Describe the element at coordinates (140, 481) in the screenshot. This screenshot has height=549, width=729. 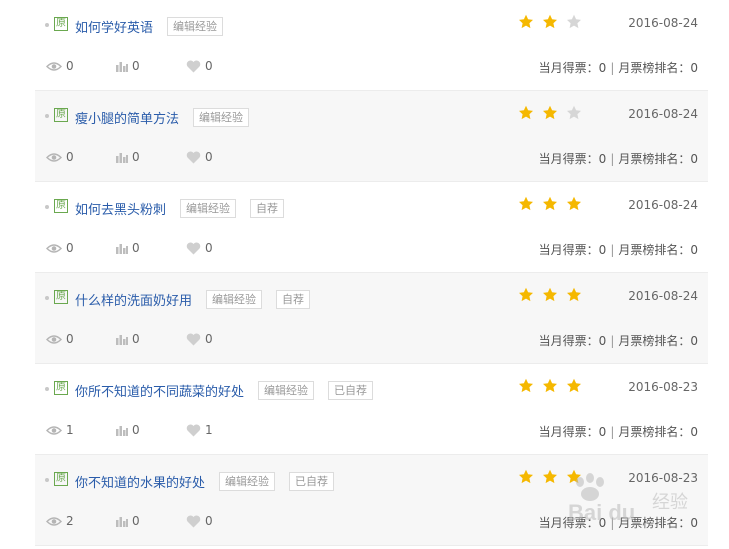
I see `article-title-link: 你不知道的水果的好处` at that location.